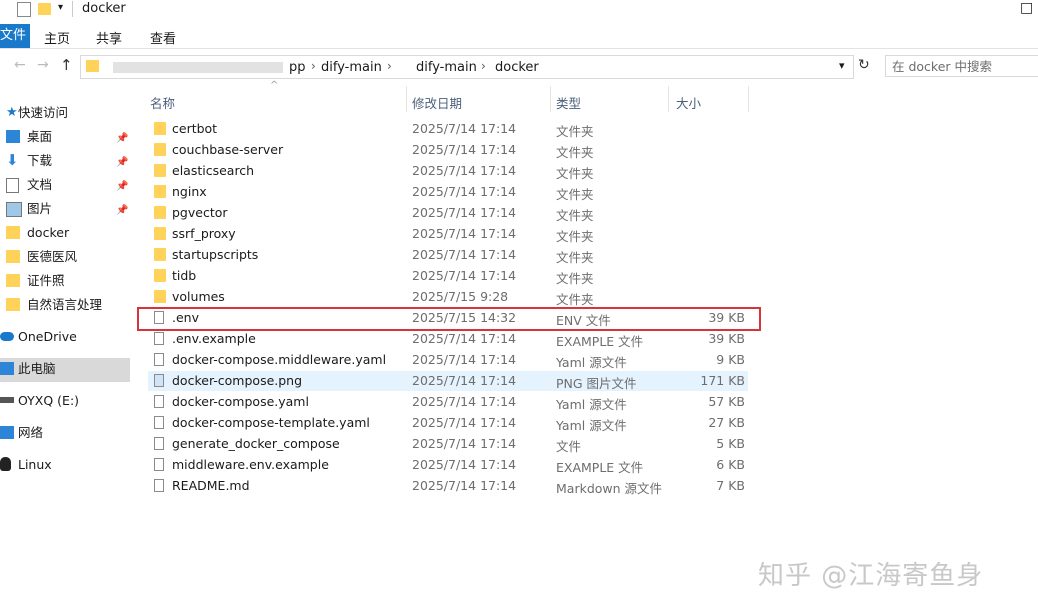 This screenshot has width=1038, height=614. What do you see at coordinates (65, 281) in the screenshot?
I see `nav-item-folder-3: 证件照` at bounding box center [65, 281].